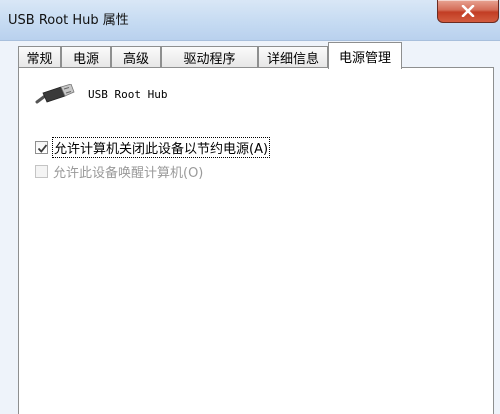 The height and width of the screenshot is (414, 500). I want to click on allow-power-off-label: 允许计算机关闭此设备以节约电源(A), so click(161, 147).